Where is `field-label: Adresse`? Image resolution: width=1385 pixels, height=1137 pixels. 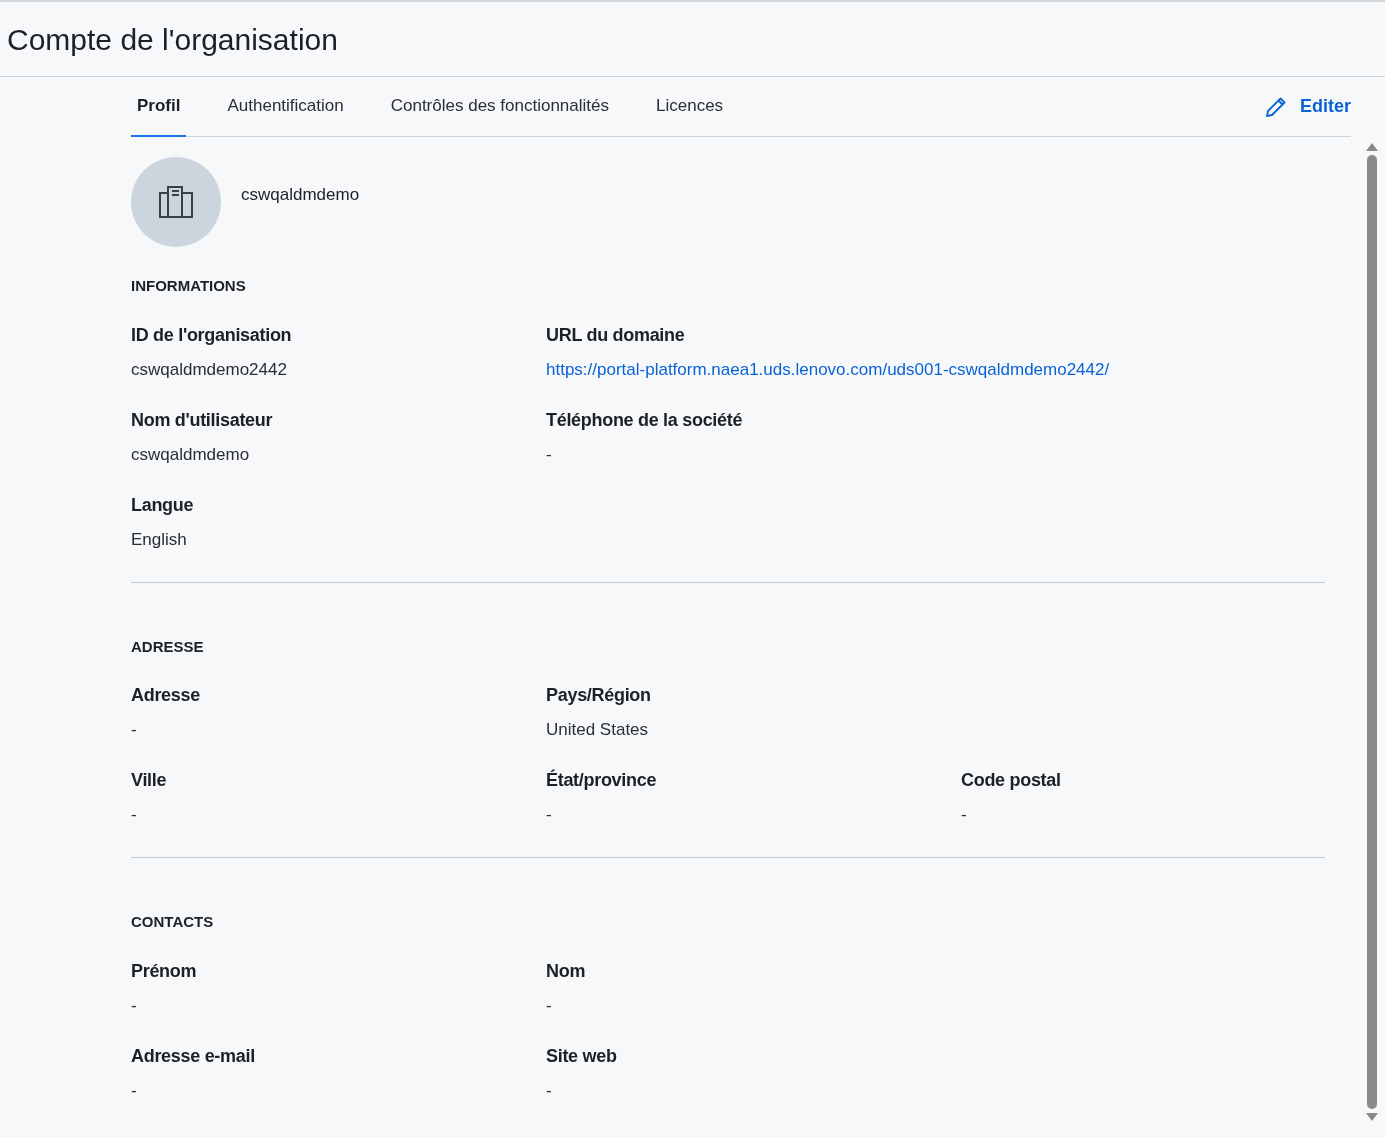 field-label: Adresse is located at coordinates (166, 695).